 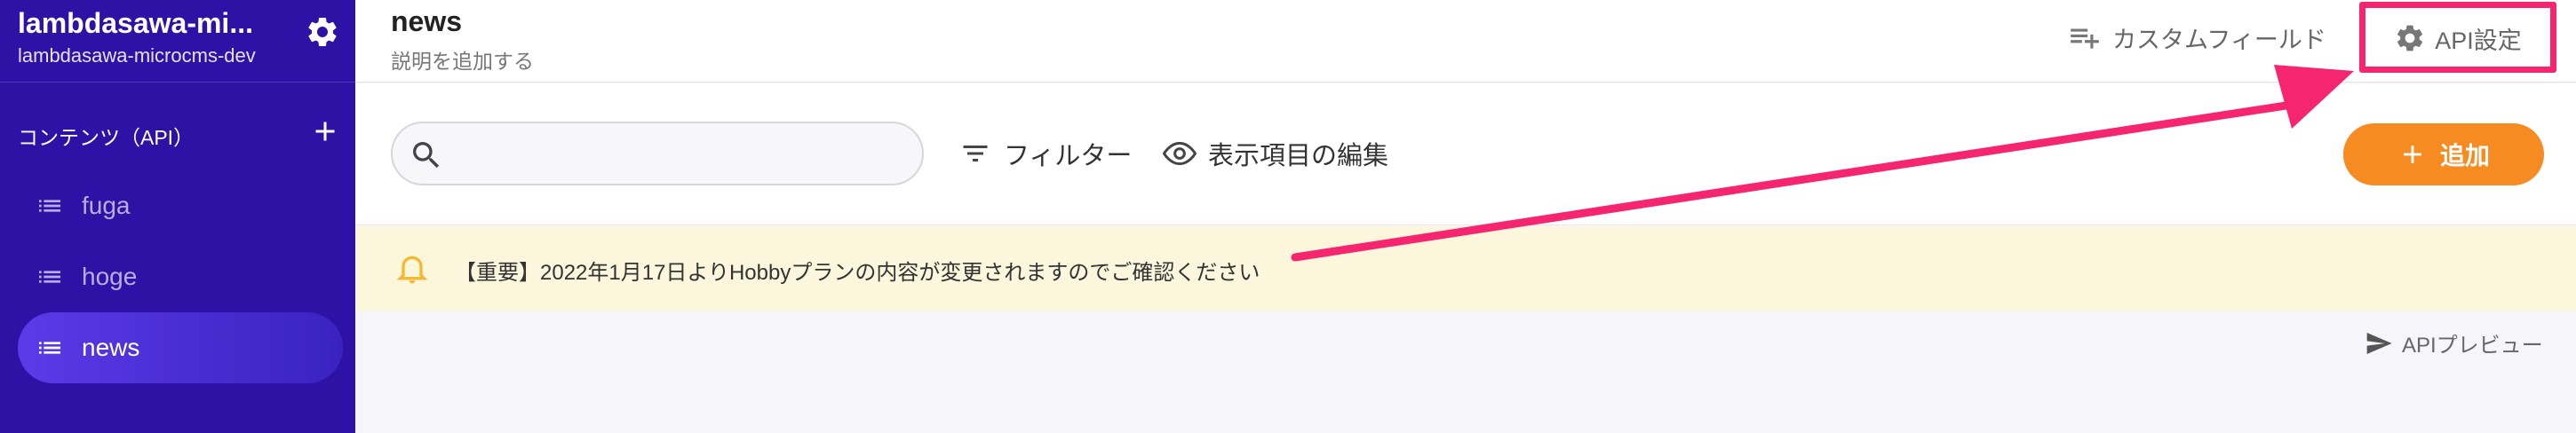 What do you see at coordinates (426, 156) in the screenshot?
I see `search-icon` at bounding box center [426, 156].